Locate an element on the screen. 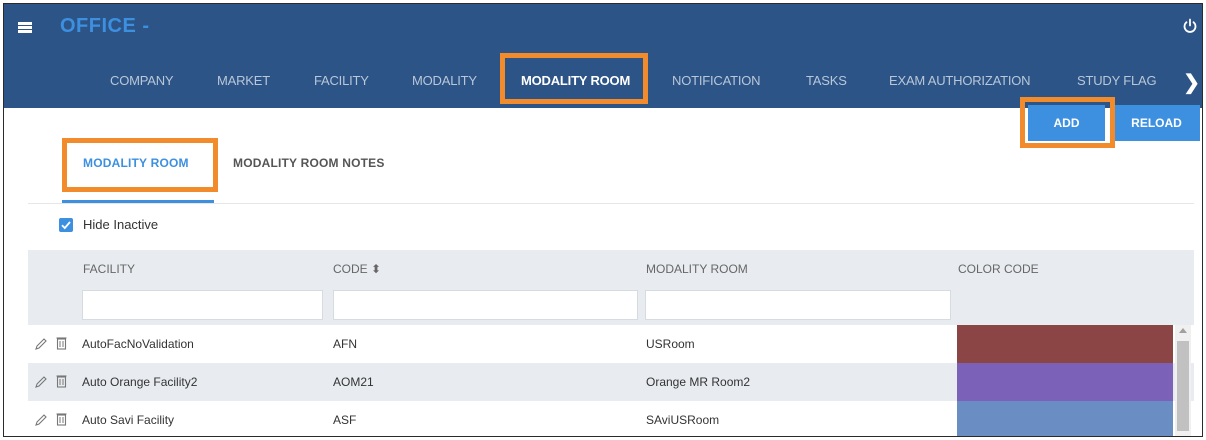 This screenshot has width=1206, height=440. table-row: AutoFacNoValidation AFN USRoom is located at coordinates (611, 344).